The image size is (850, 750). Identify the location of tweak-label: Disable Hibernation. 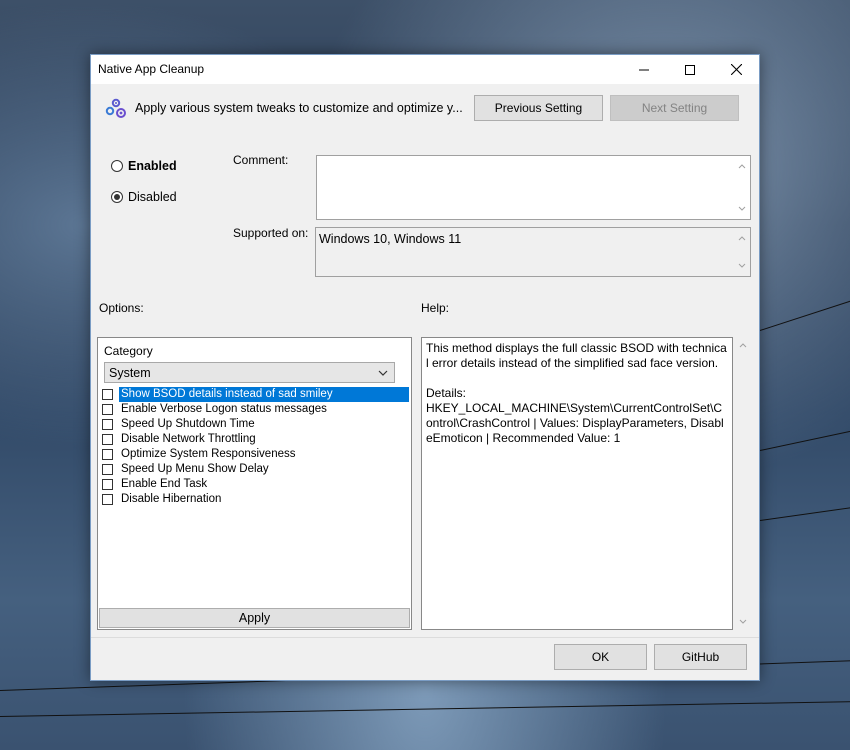
(171, 499).